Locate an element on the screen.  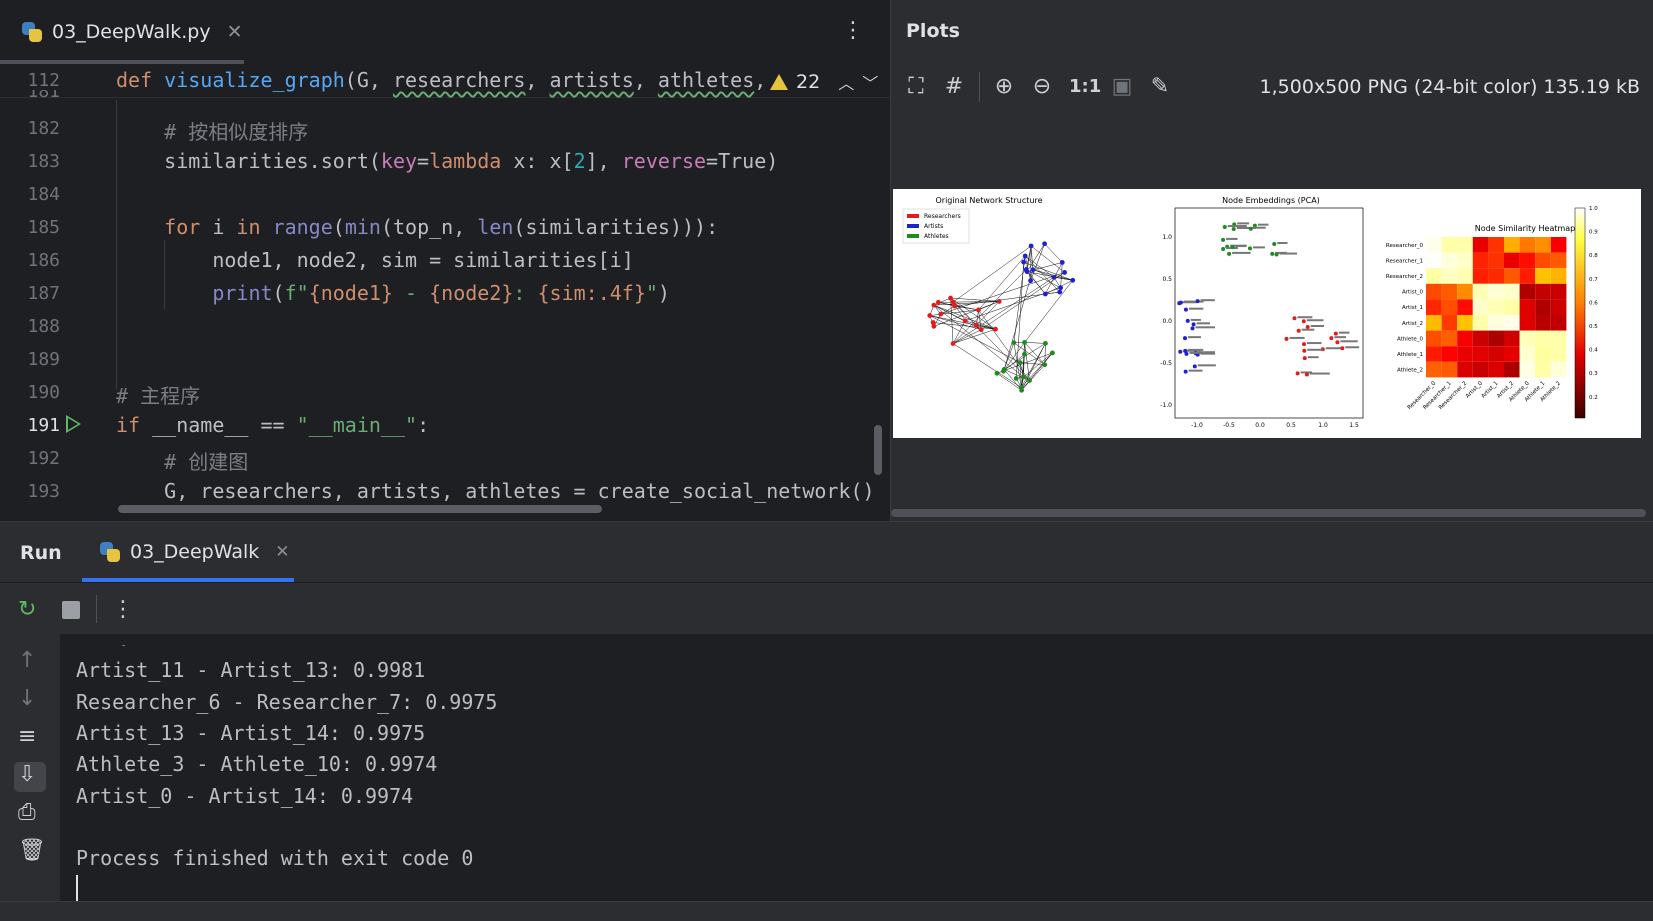
zoom-in-icon: ⊕ is located at coordinates (1004, 87).